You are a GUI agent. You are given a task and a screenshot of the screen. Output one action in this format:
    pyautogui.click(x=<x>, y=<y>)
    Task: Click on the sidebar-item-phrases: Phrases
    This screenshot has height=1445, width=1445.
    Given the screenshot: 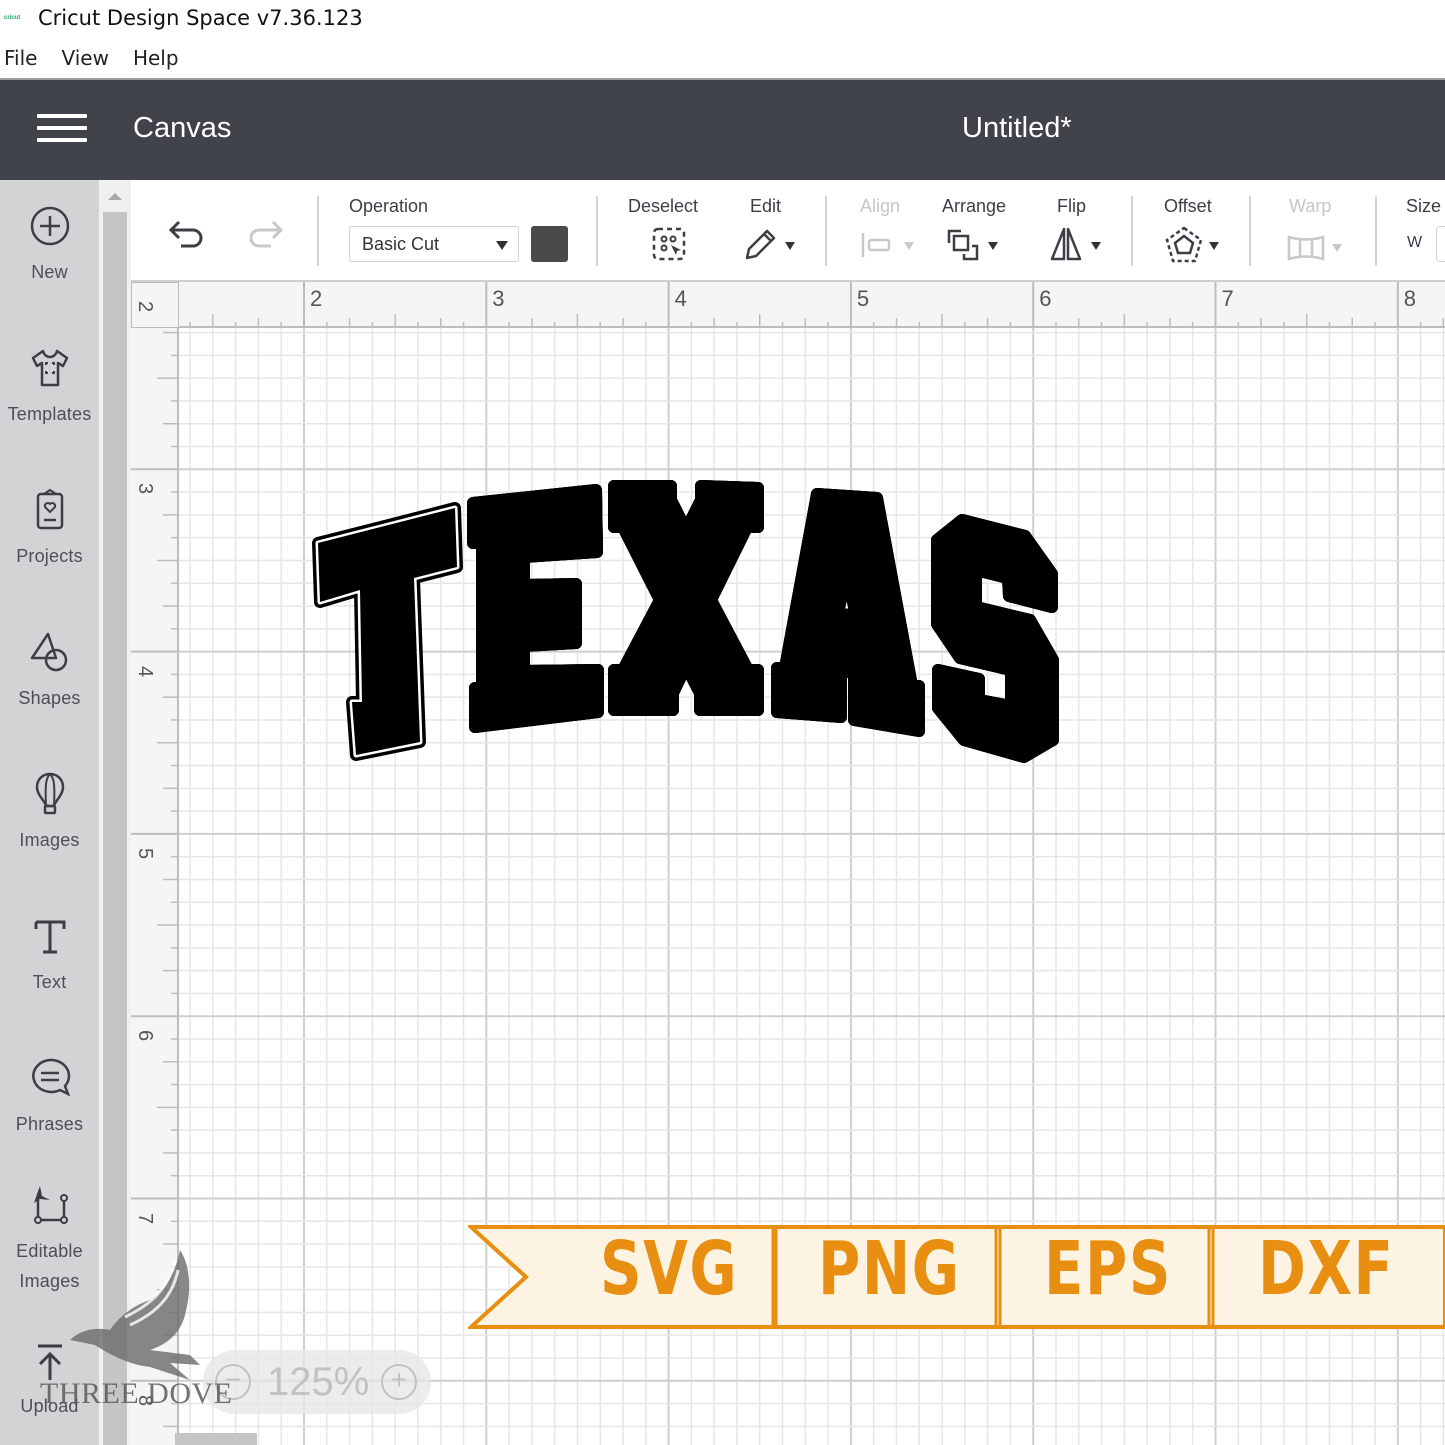 What is the action you would take?
    pyautogui.click(x=49, y=1098)
    